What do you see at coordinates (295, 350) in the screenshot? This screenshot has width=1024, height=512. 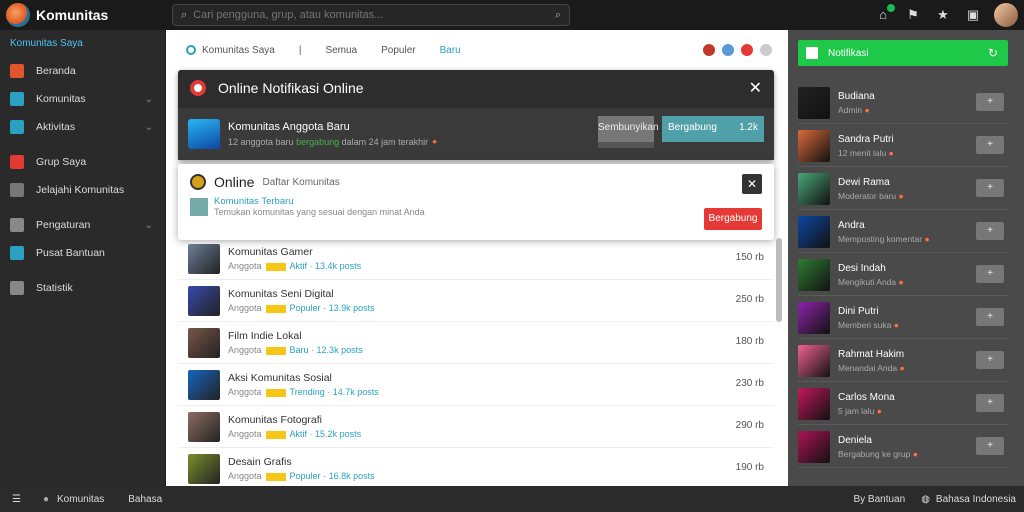 I see `community-meta: Anggota Baru · 12.3k posts` at bounding box center [295, 350].